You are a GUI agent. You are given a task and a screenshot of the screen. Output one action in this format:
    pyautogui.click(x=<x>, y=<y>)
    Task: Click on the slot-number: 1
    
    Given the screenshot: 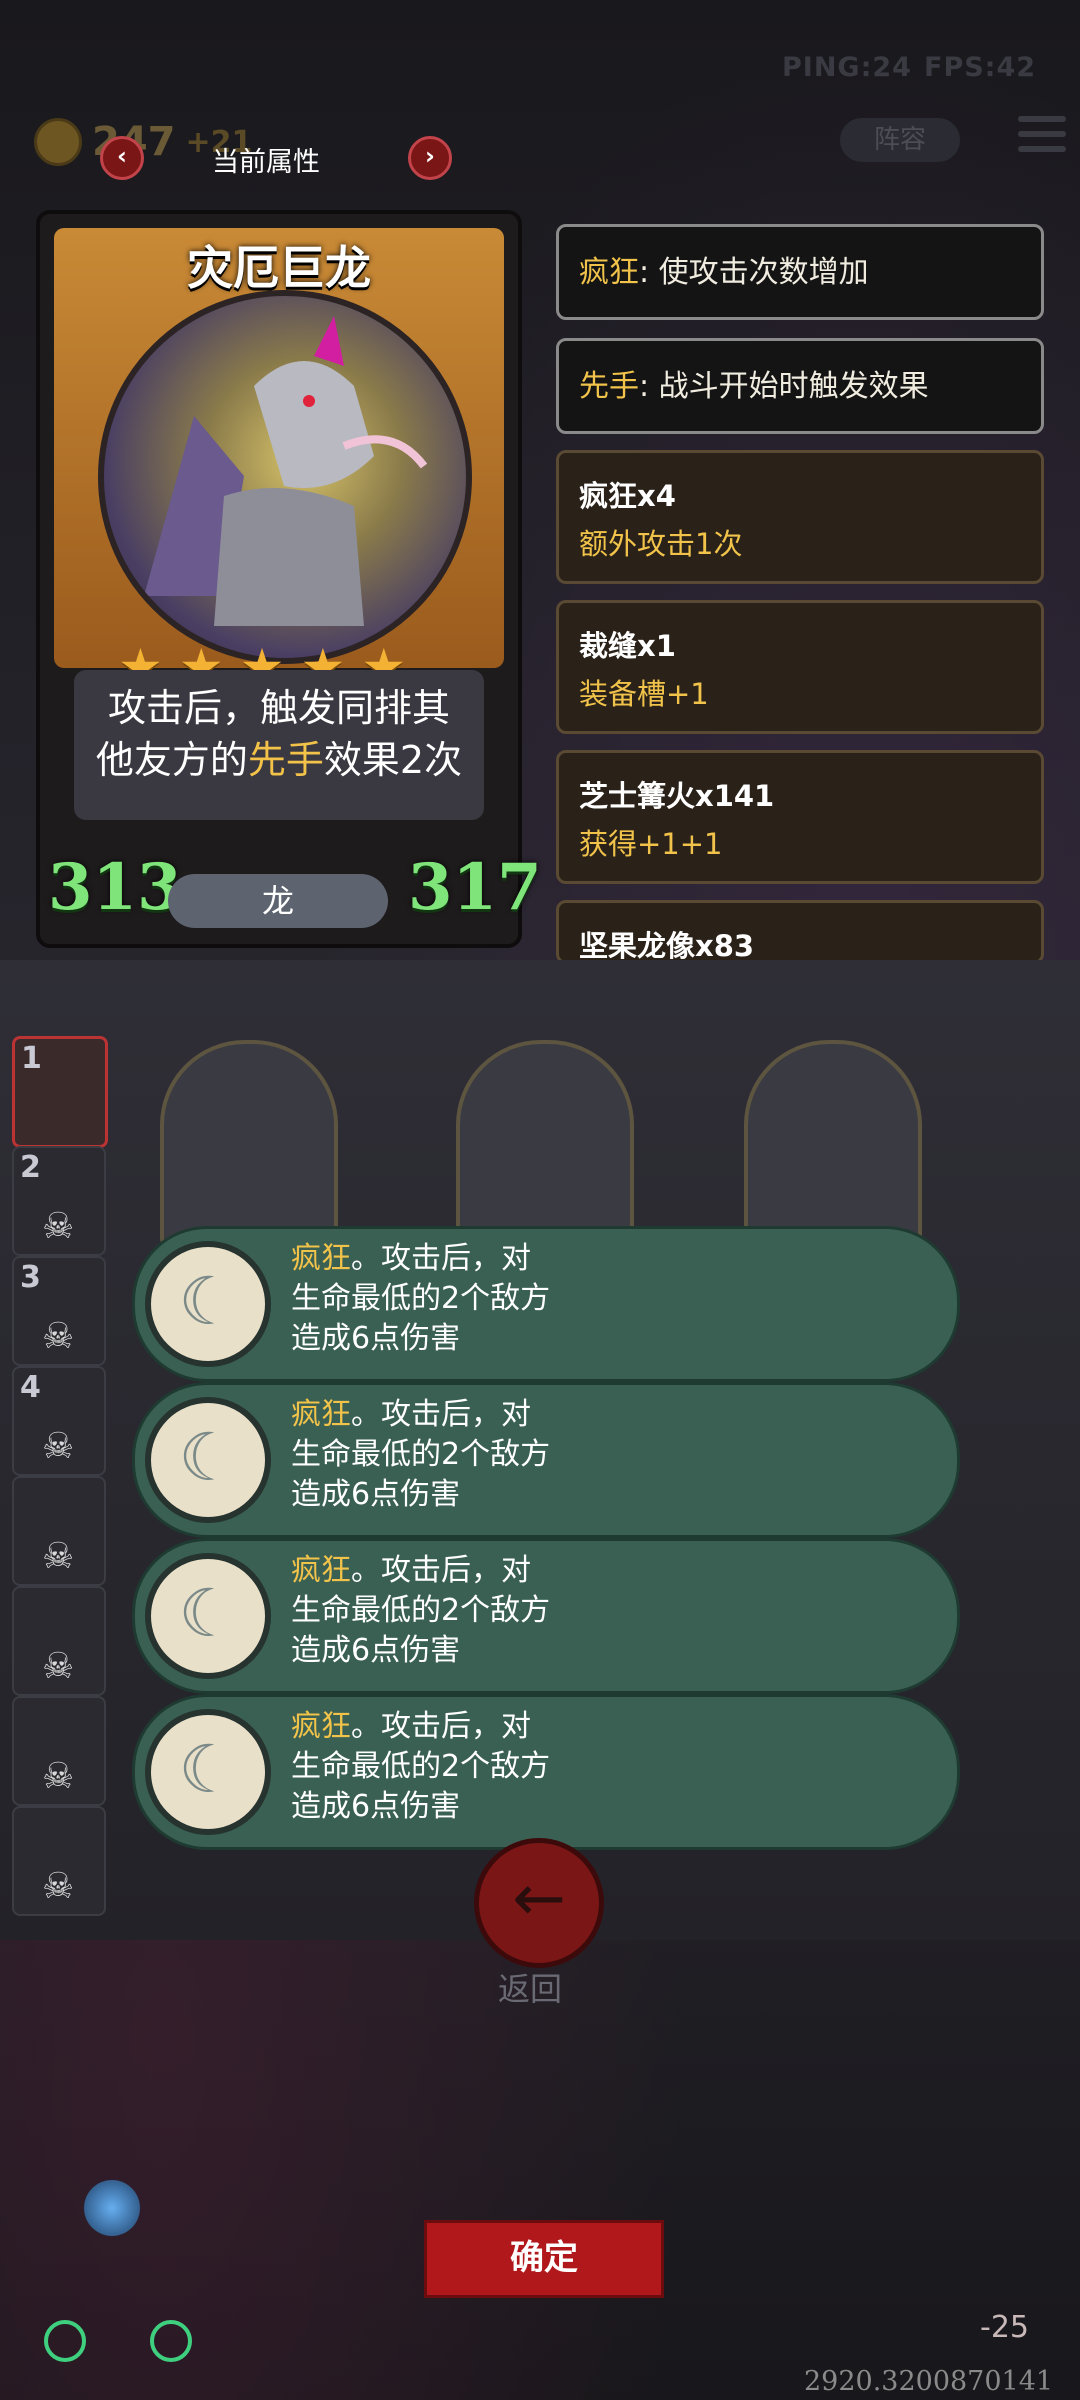 What is the action you would take?
    pyautogui.click(x=31, y=1058)
    